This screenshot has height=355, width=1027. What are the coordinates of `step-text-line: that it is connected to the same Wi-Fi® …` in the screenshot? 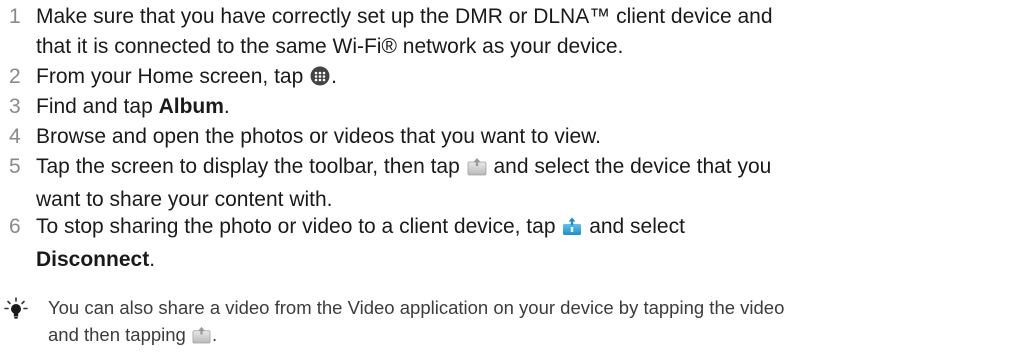 It's located at (330, 46).